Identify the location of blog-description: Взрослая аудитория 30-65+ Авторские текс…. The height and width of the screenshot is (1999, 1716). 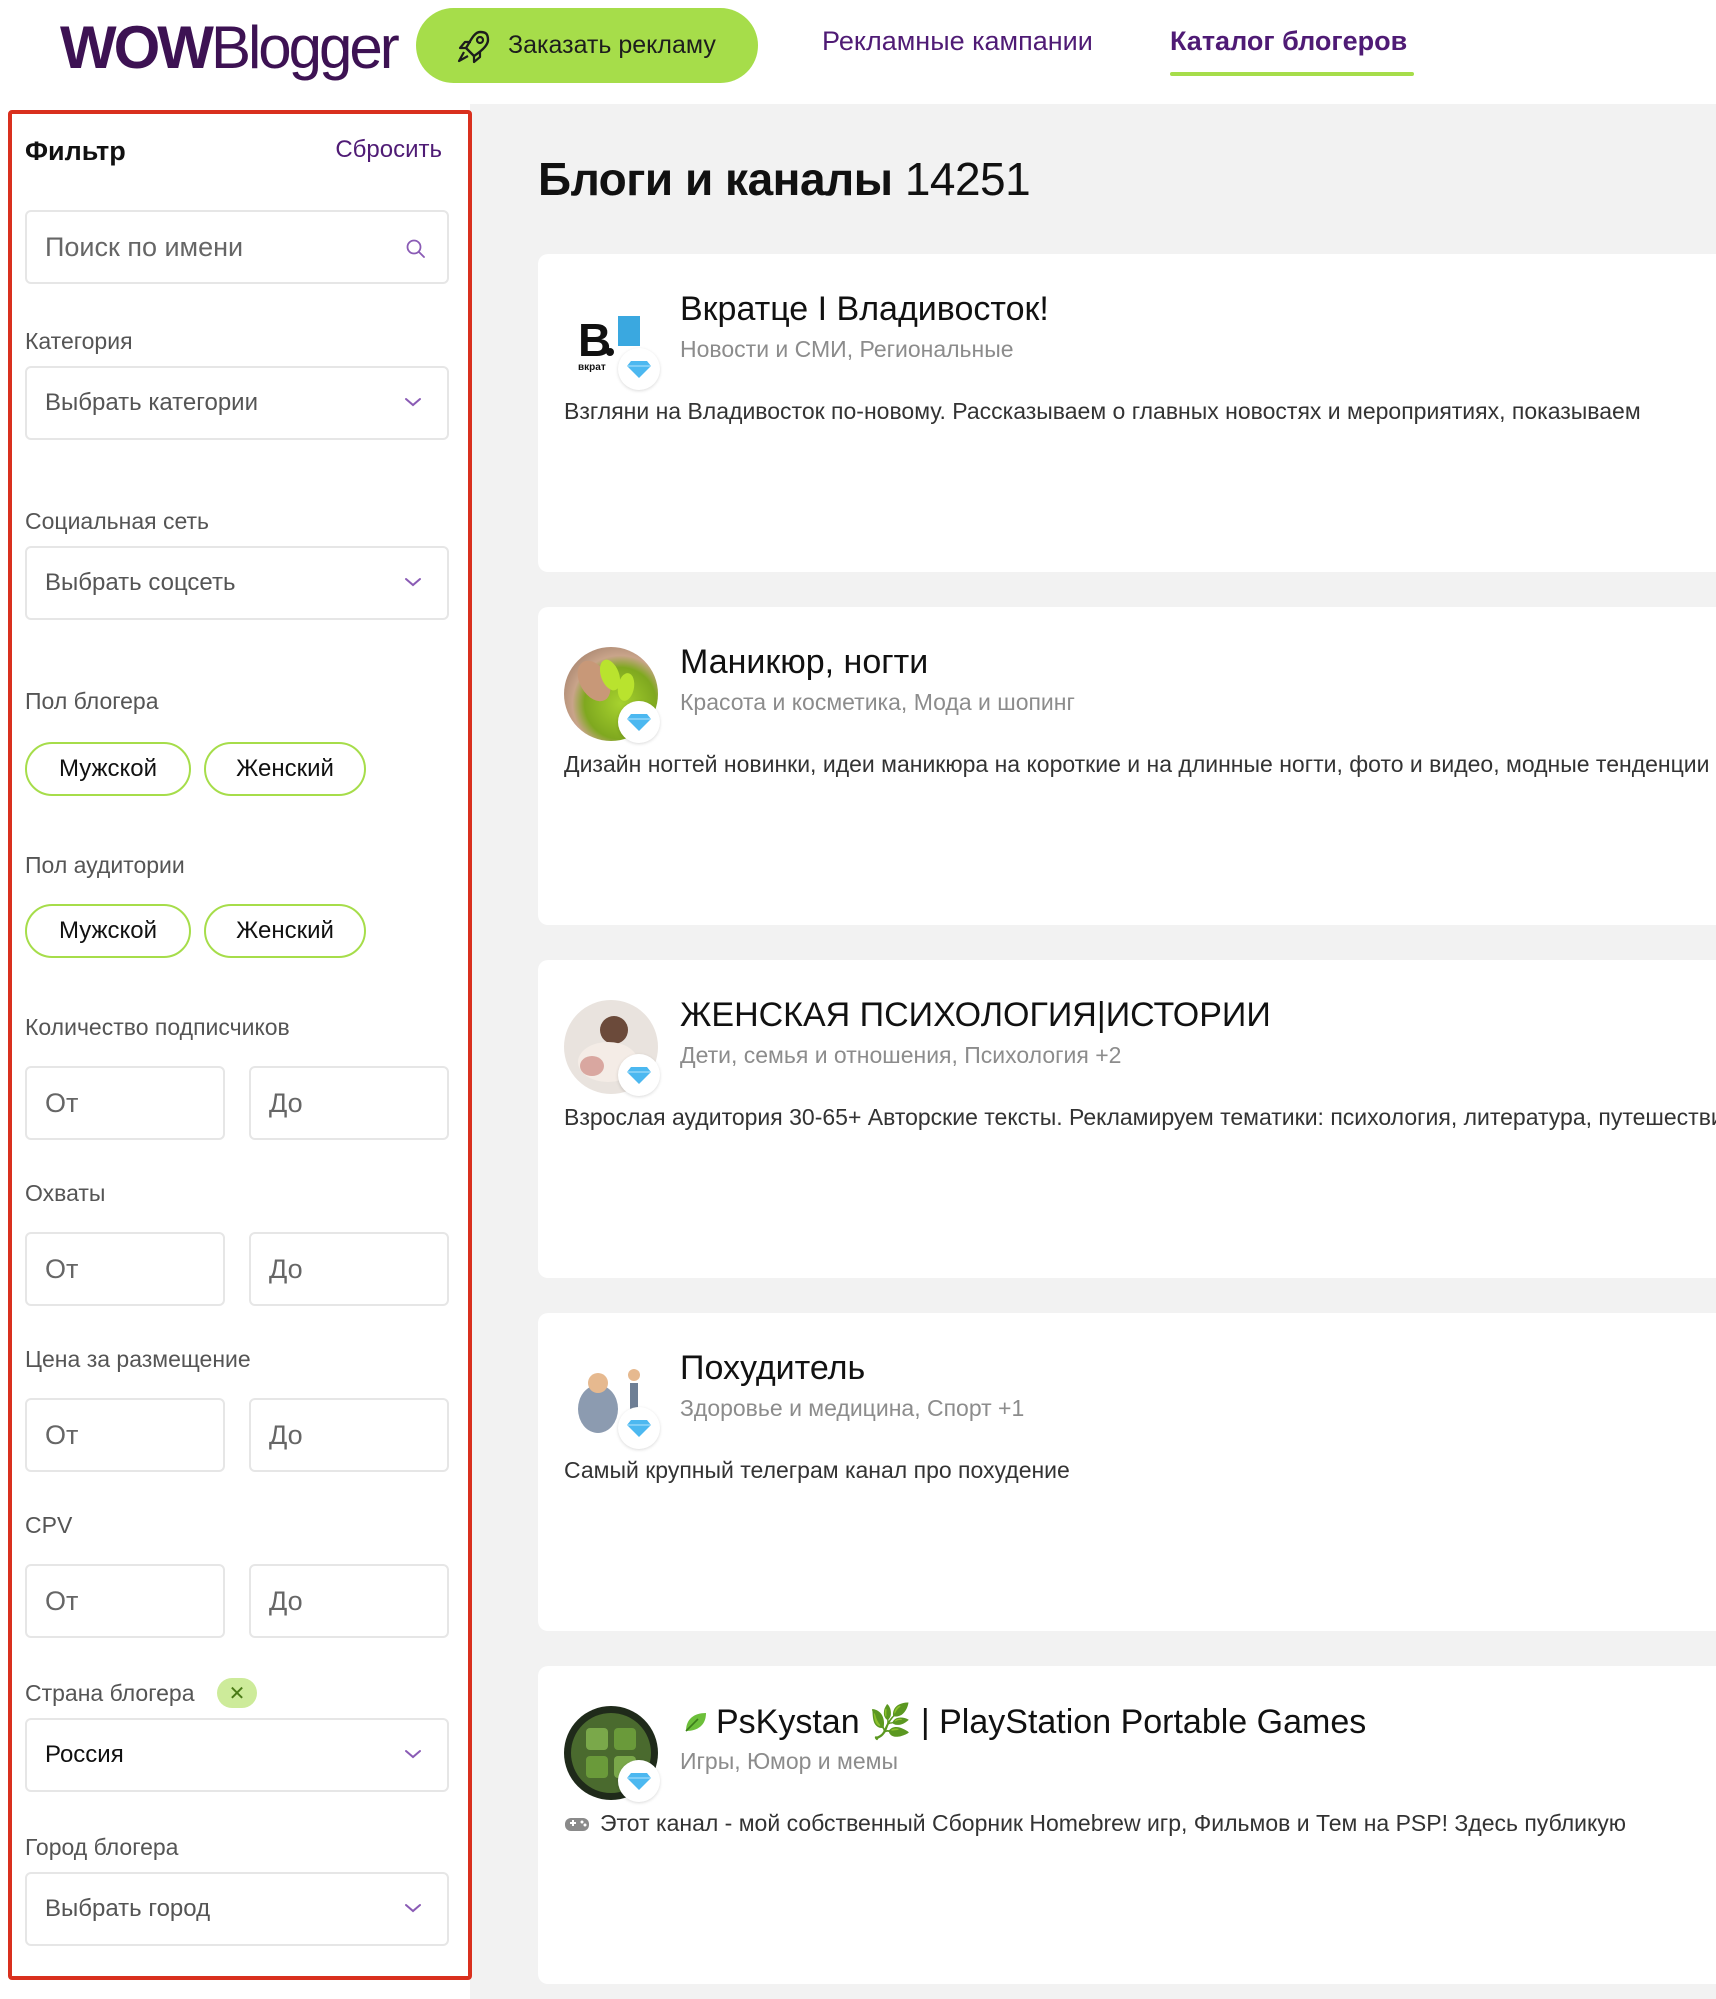
(1140, 1117).